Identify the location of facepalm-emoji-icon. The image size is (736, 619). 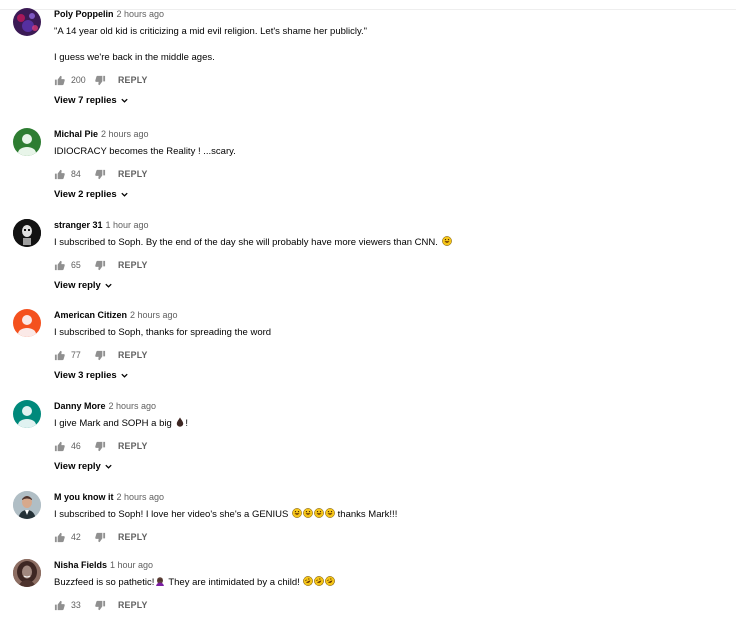
(160, 581).